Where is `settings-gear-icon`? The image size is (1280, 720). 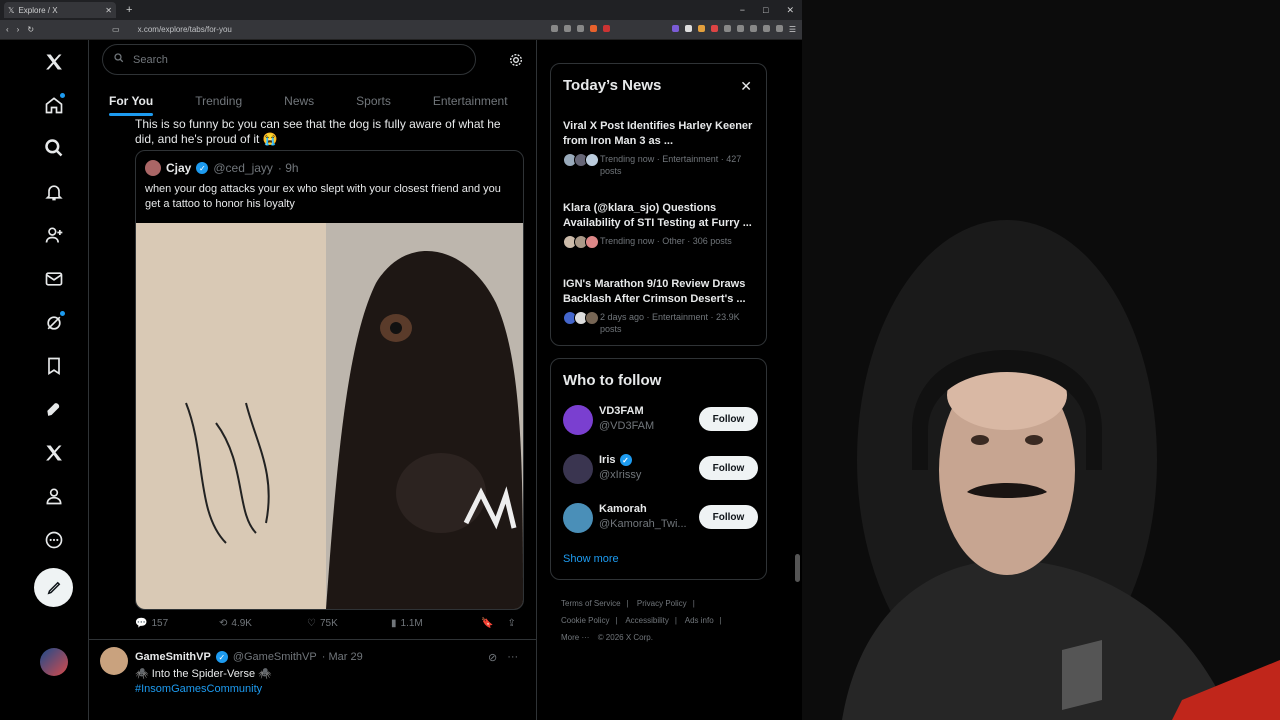
settings-gear-icon is located at coordinates (516, 62).